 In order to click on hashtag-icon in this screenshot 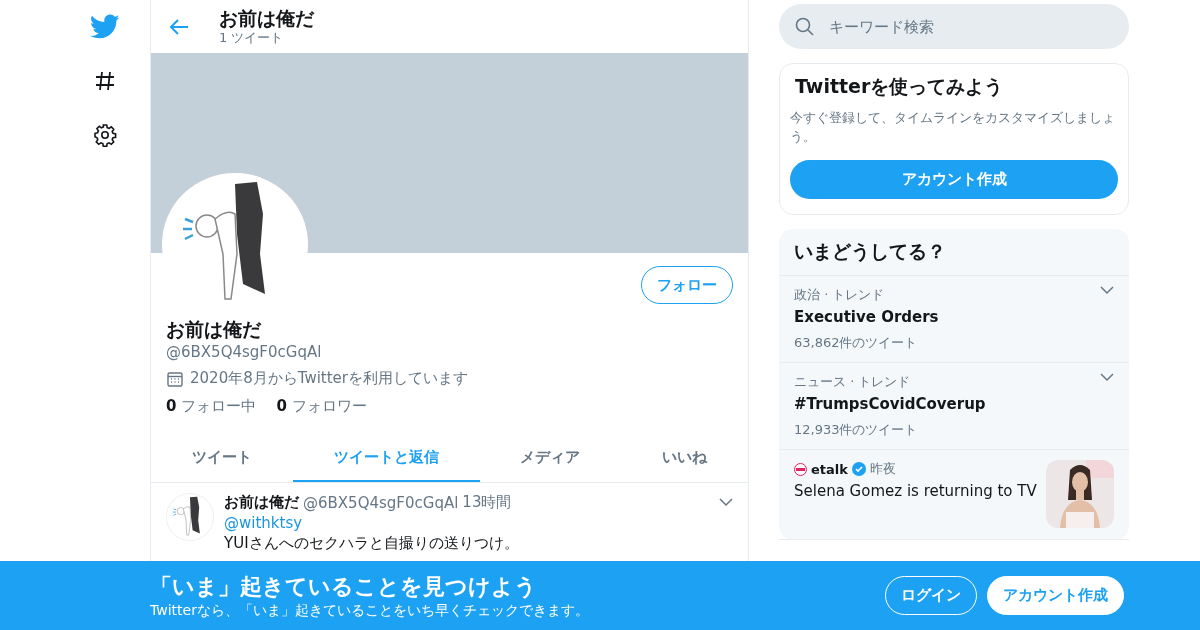, I will do `click(105, 81)`.